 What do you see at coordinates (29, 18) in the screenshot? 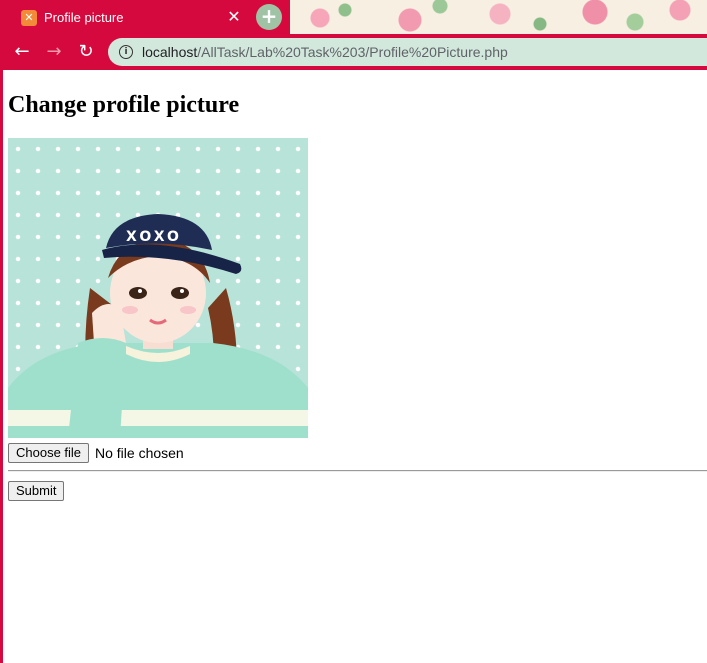
I see `xampp-icon: ✕` at bounding box center [29, 18].